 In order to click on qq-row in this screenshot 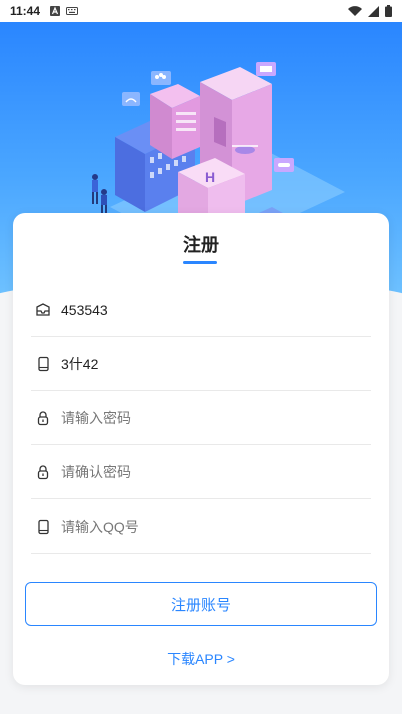, I will do `click(201, 527)`.